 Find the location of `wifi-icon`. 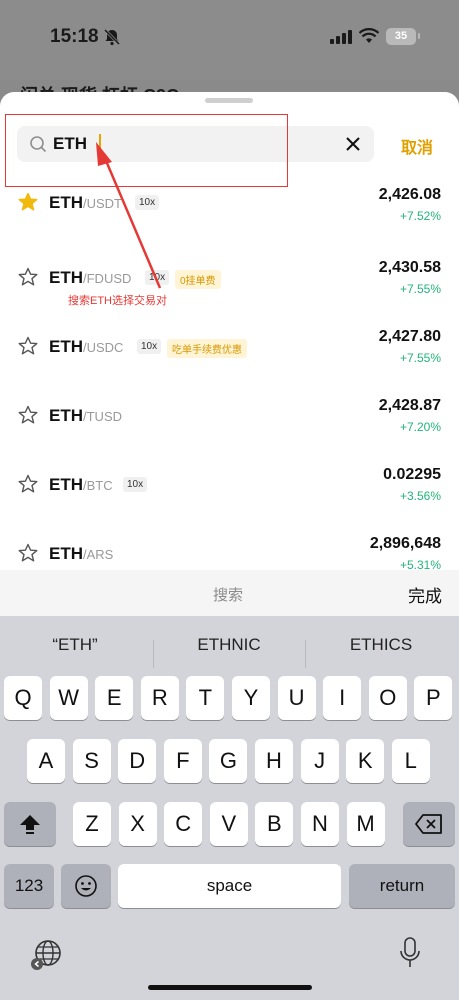

wifi-icon is located at coordinates (369, 35).